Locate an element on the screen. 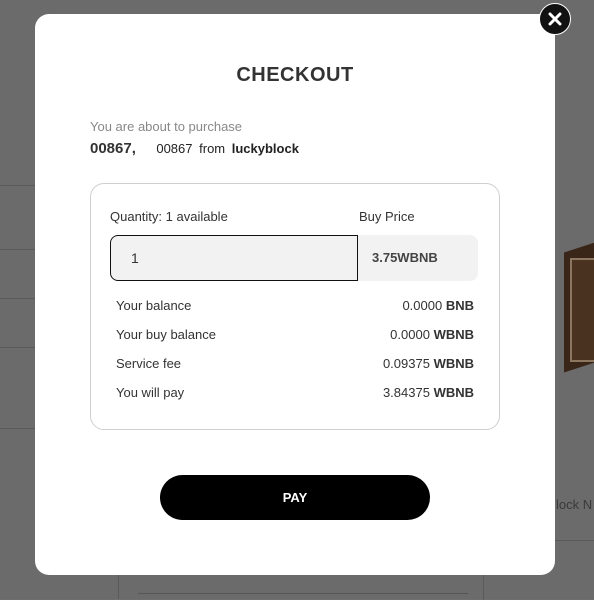 This screenshot has width=594, height=600. from-label: from is located at coordinates (212, 148).